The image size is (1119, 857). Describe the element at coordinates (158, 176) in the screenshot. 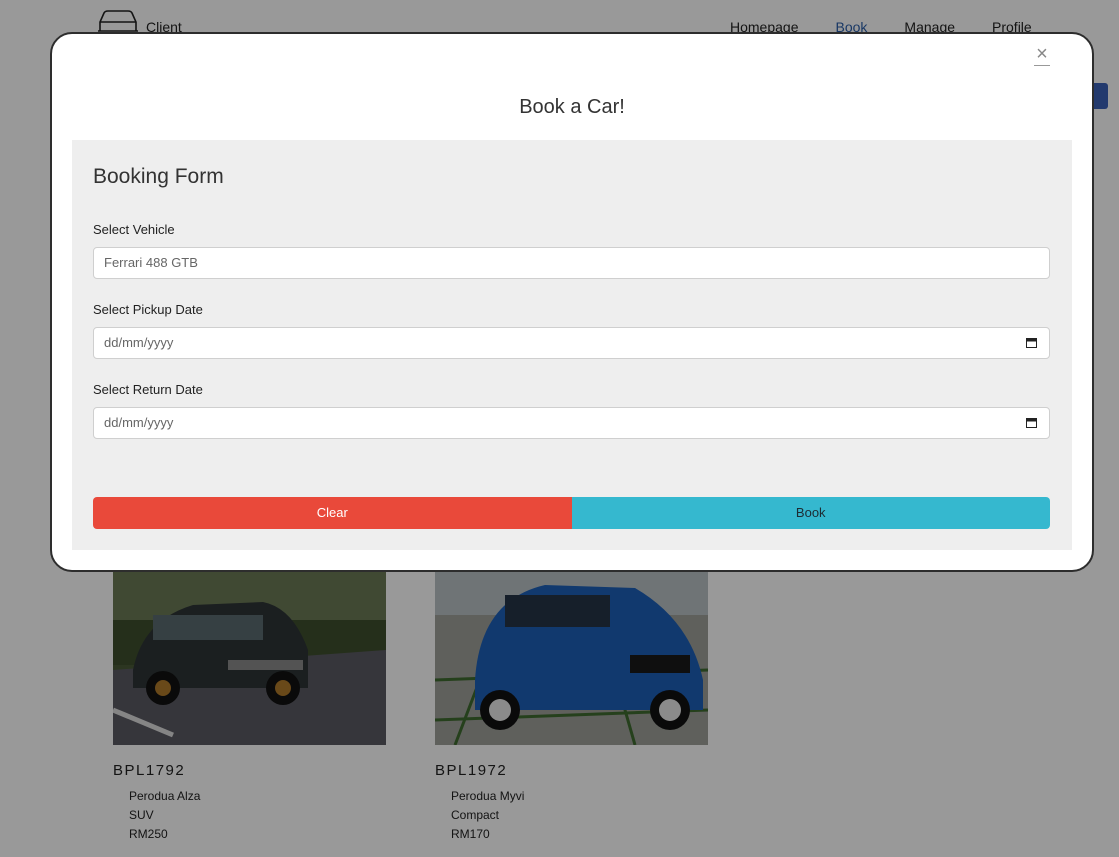

I see `form-heading: Booking Form` at that location.